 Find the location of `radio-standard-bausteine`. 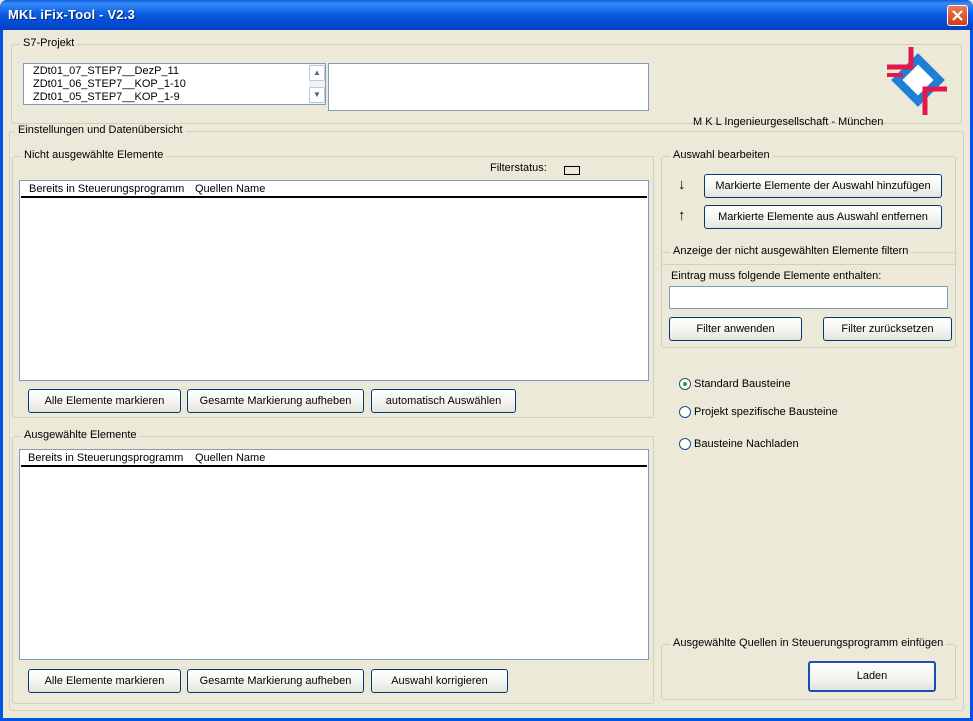

radio-standard-bausteine is located at coordinates (685, 384).